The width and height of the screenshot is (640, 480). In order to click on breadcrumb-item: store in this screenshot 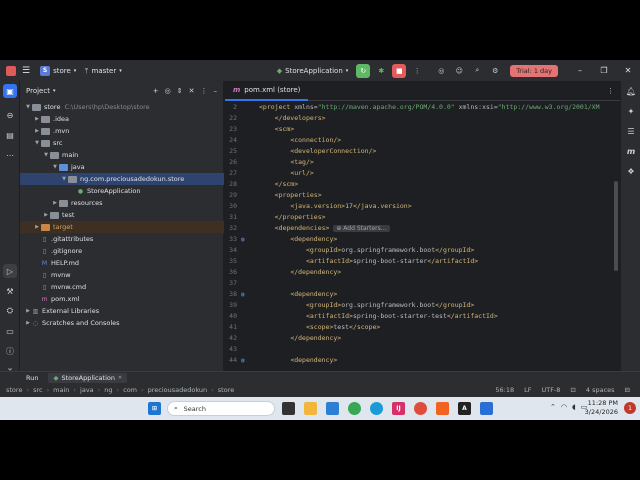, I will do `click(14, 390)`.